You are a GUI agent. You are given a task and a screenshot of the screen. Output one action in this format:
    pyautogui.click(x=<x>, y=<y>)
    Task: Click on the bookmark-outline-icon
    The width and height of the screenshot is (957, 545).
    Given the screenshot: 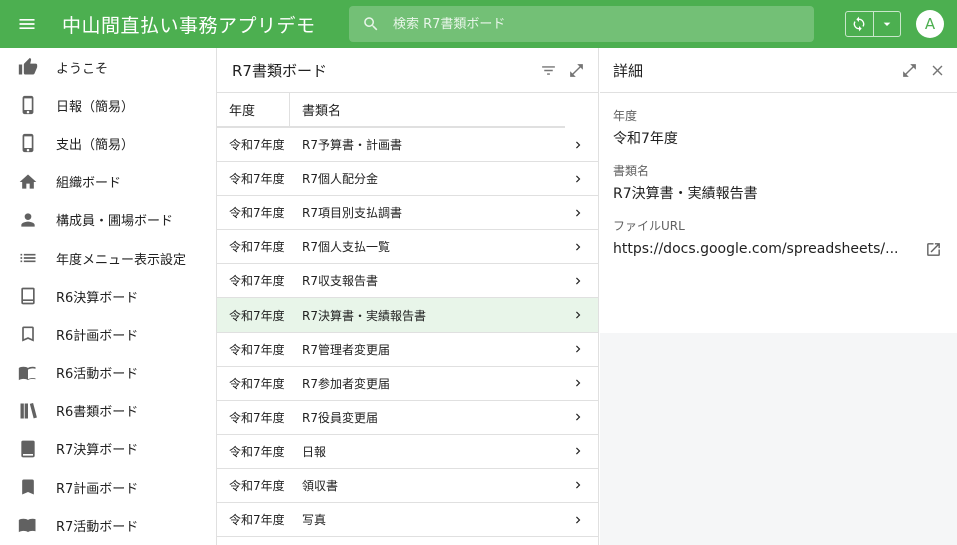 What is the action you would take?
    pyautogui.click(x=28, y=334)
    